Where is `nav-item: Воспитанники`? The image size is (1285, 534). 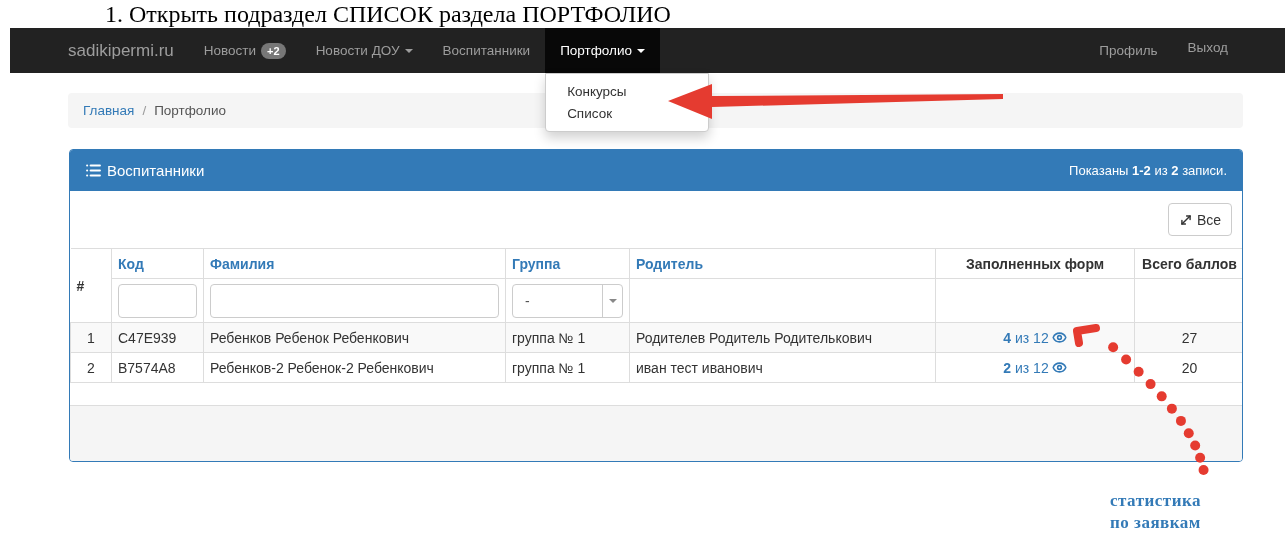
nav-item: Воспитанники is located at coordinates (486, 50).